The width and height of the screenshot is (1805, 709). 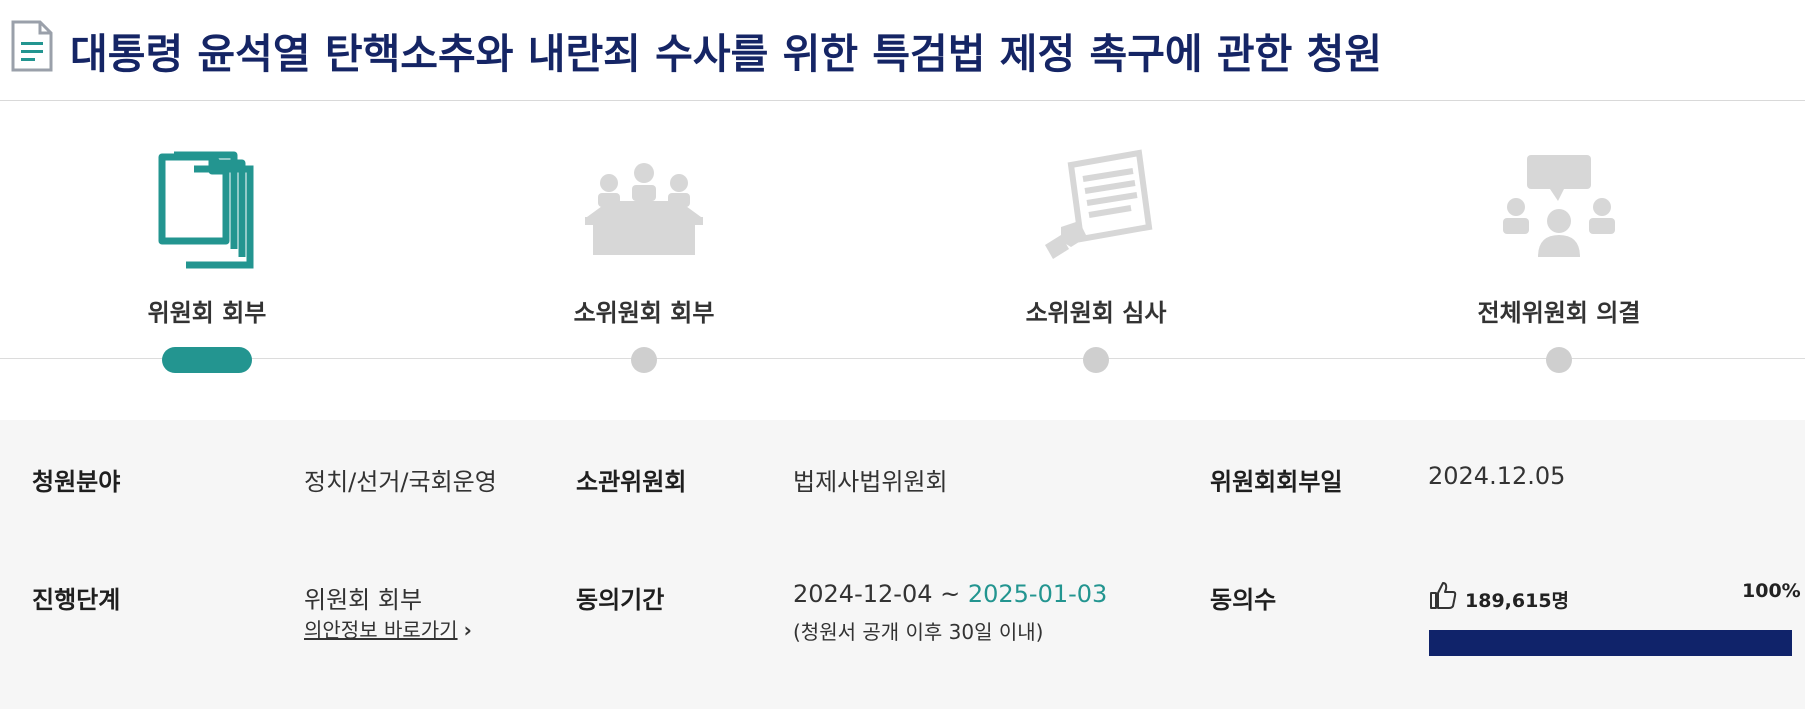 What do you see at coordinates (902, 358) in the screenshot?
I see `progress-track` at bounding box center [902, 358].